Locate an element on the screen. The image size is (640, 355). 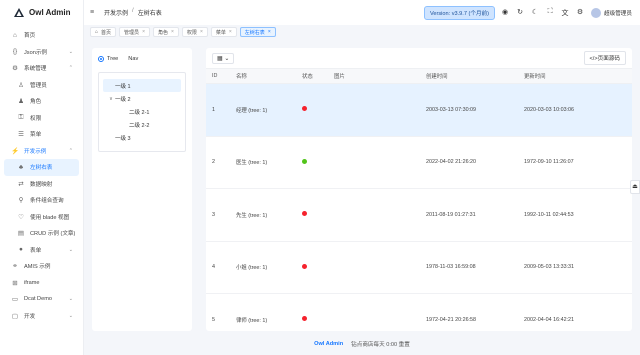
sidebar-item: ♙ 管理员 is located at coordinates (41, 85).